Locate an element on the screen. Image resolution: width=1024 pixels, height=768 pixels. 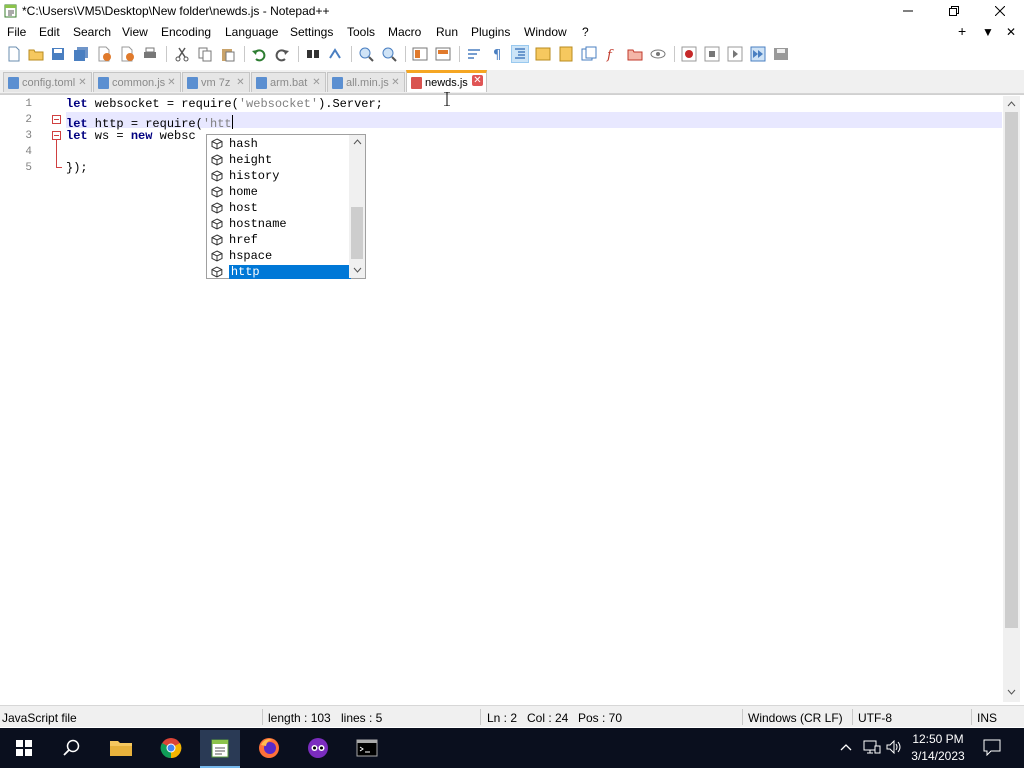
find-icon is located at coordinates (313, 54).